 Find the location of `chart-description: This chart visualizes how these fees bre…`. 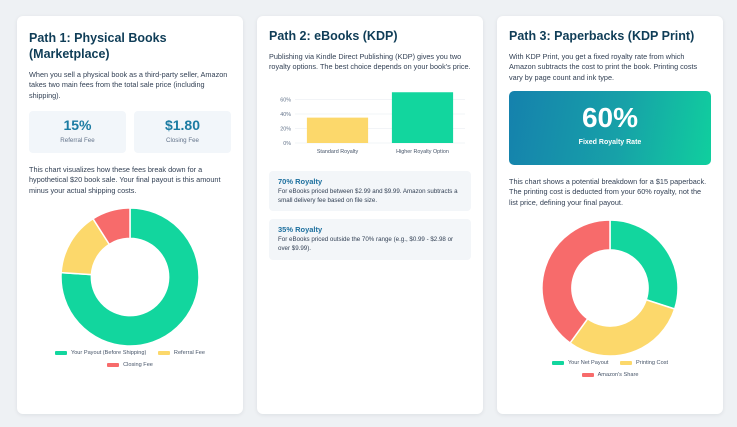

chart-description: This chart visualizes how these fees bre… is located at coordinates (125, 180).